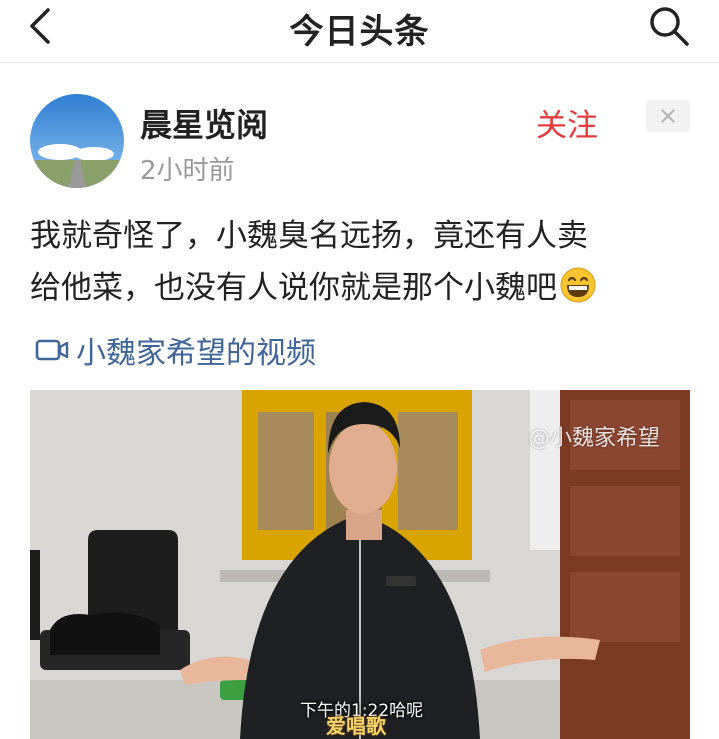  Describe the element at coordinates (362, 288) in the screenshot. I see `post-text-line: 给他菜，也没有人说你就是那个小魏吧` at that location.